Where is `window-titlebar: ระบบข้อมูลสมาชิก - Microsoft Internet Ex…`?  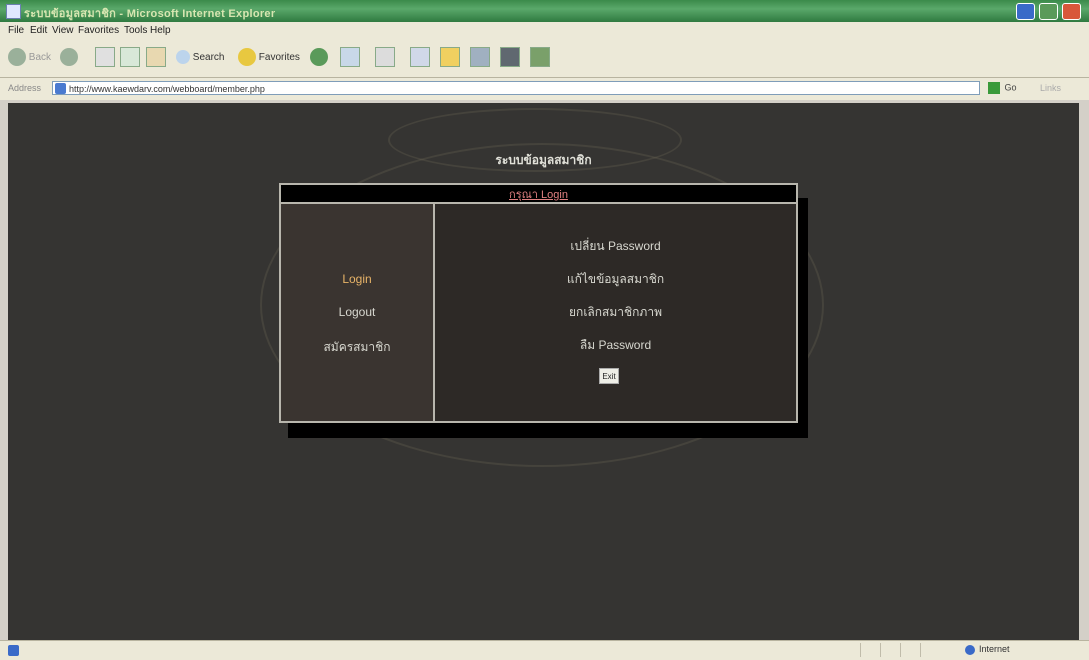 window-titlebar: ระบบข้อมูลสมาชิก - Microsoft Internet Ex… is located at coordinates (544, 11).